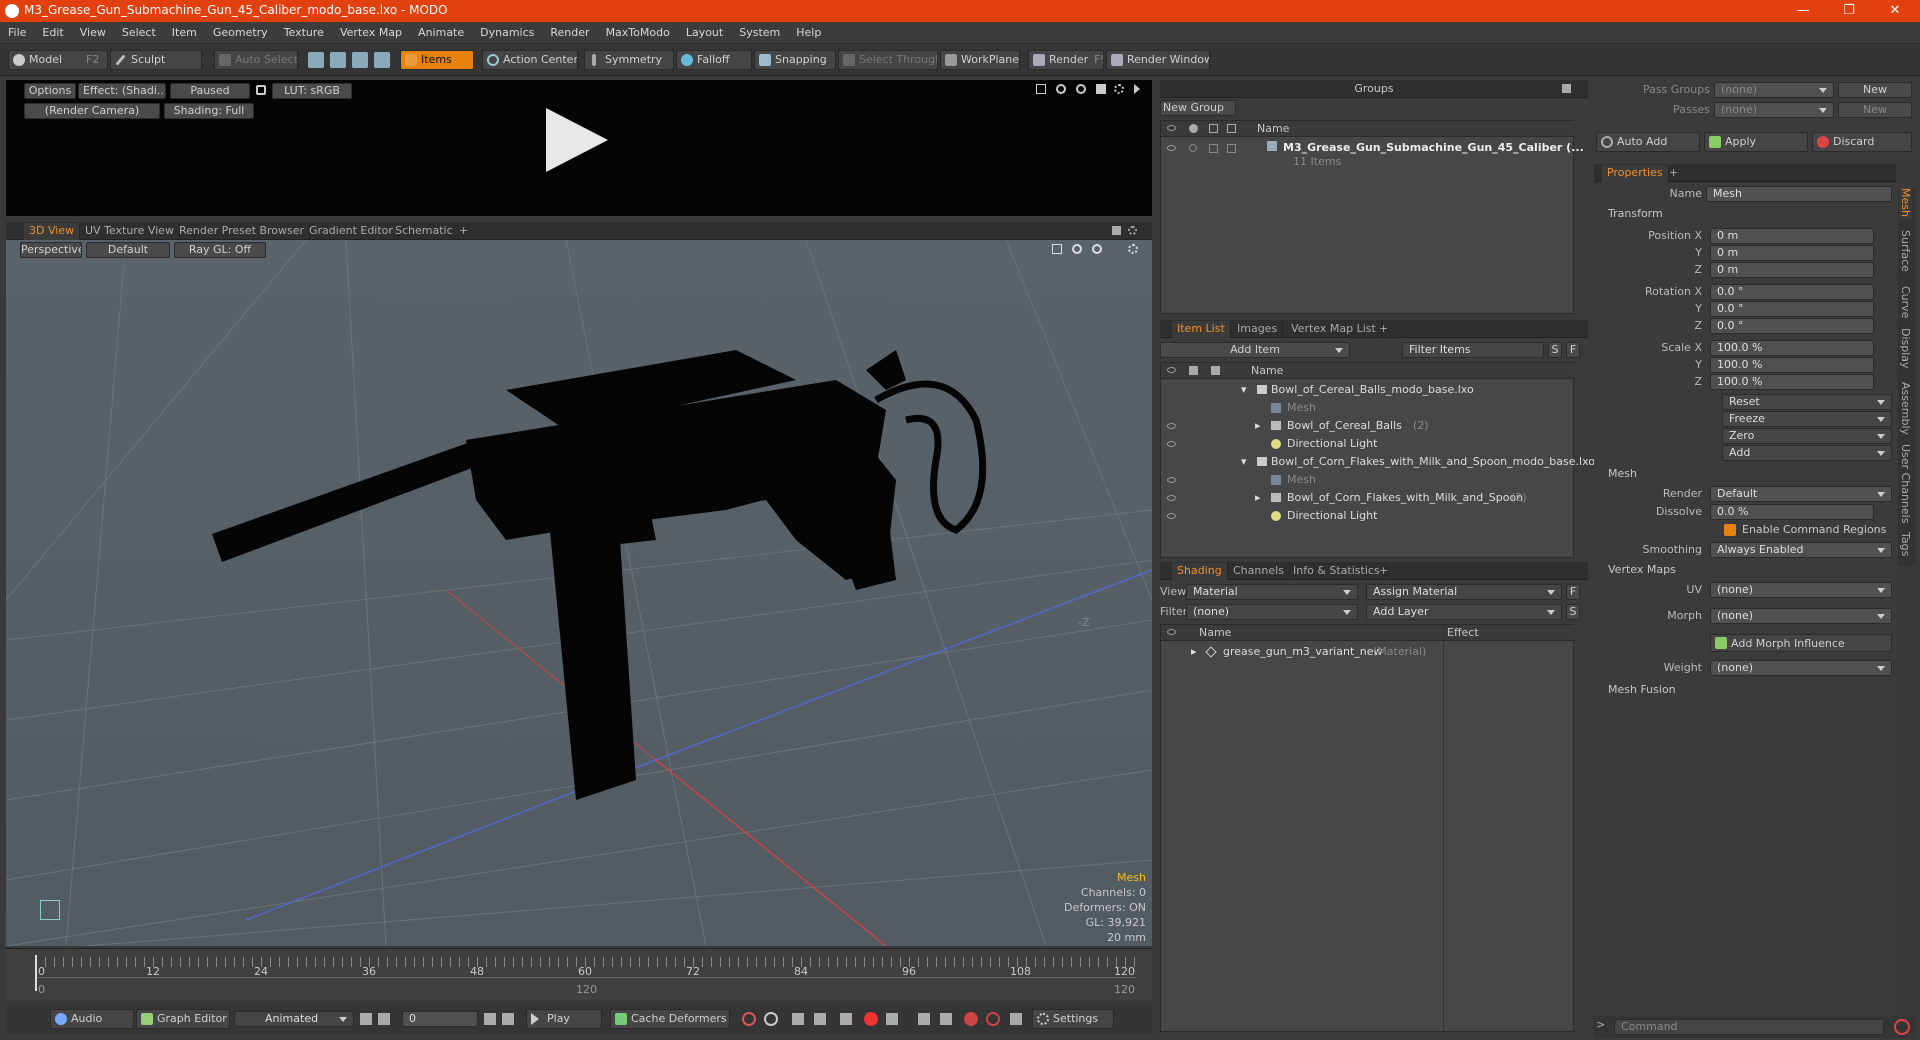  I want to click on command-input: Command, so click(1749, 1027).